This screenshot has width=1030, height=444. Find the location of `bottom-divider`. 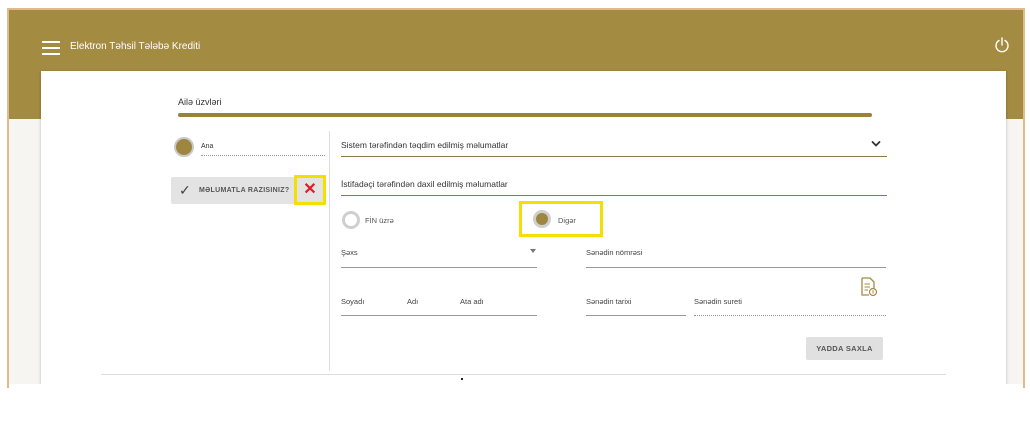

bottom-divider is located at coordinates (523, 374).